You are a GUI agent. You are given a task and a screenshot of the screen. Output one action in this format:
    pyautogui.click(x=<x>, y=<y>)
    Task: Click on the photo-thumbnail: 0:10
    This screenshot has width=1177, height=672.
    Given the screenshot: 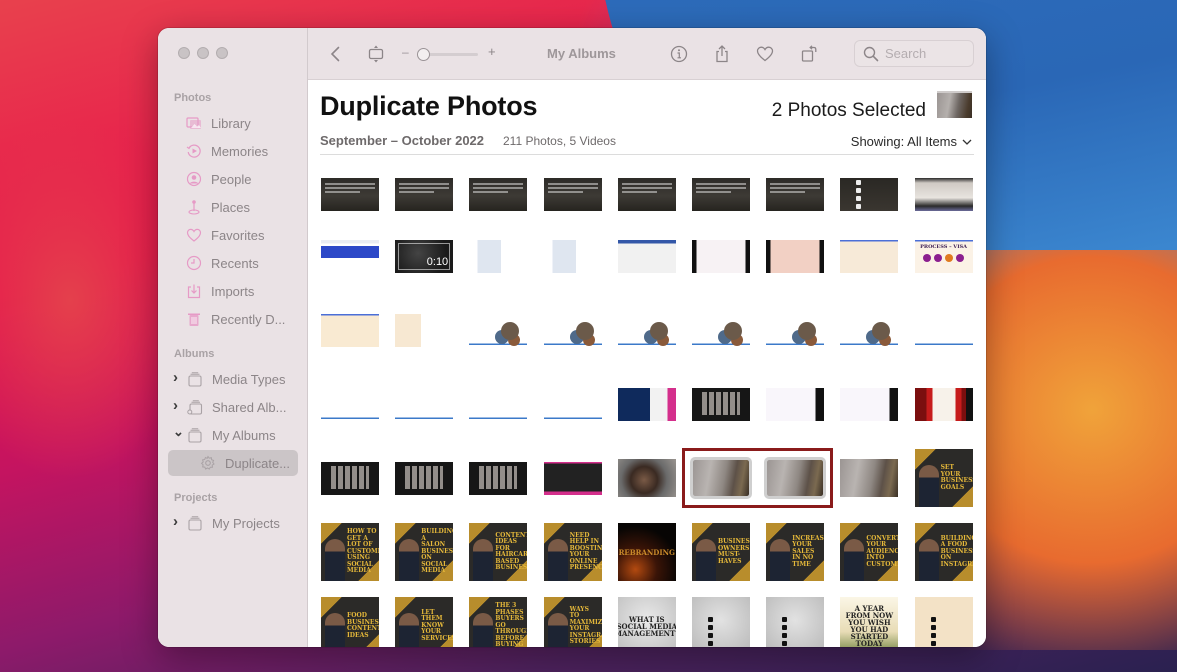 What is the action you would take?
    pyautogui.click(x=424, y=256)
    